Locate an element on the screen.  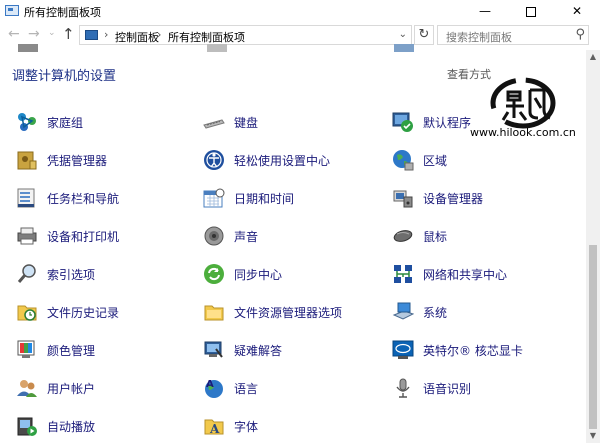
item-sound: 声音 is located at coordinates (293, 238).